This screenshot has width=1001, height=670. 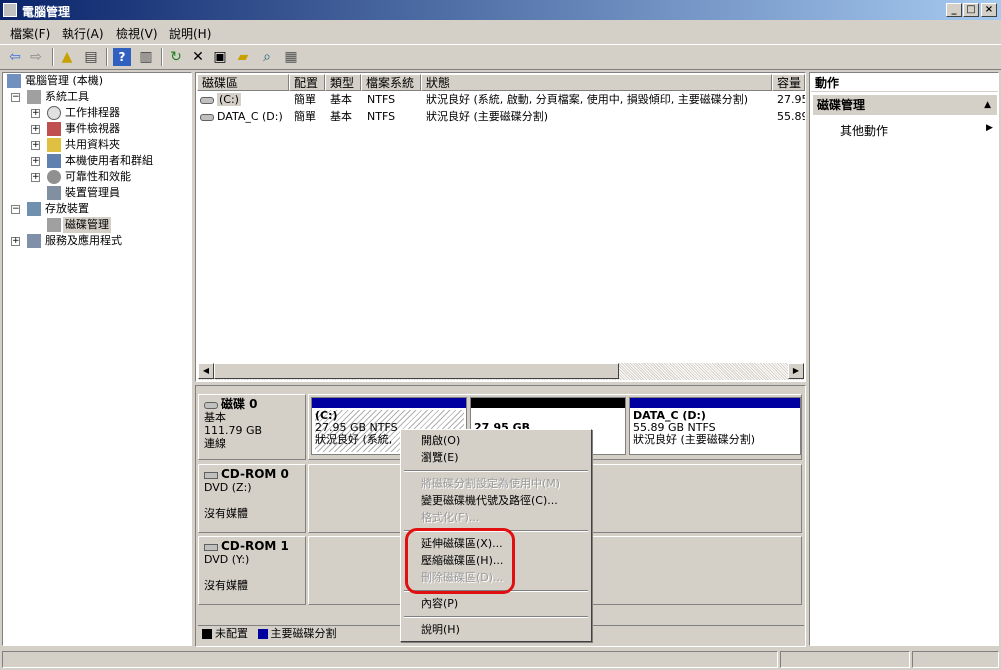 What do you see at coordinates (211, 475) in the screenshot?
I see `cdrom-icon` at bounding box center [211, 475].